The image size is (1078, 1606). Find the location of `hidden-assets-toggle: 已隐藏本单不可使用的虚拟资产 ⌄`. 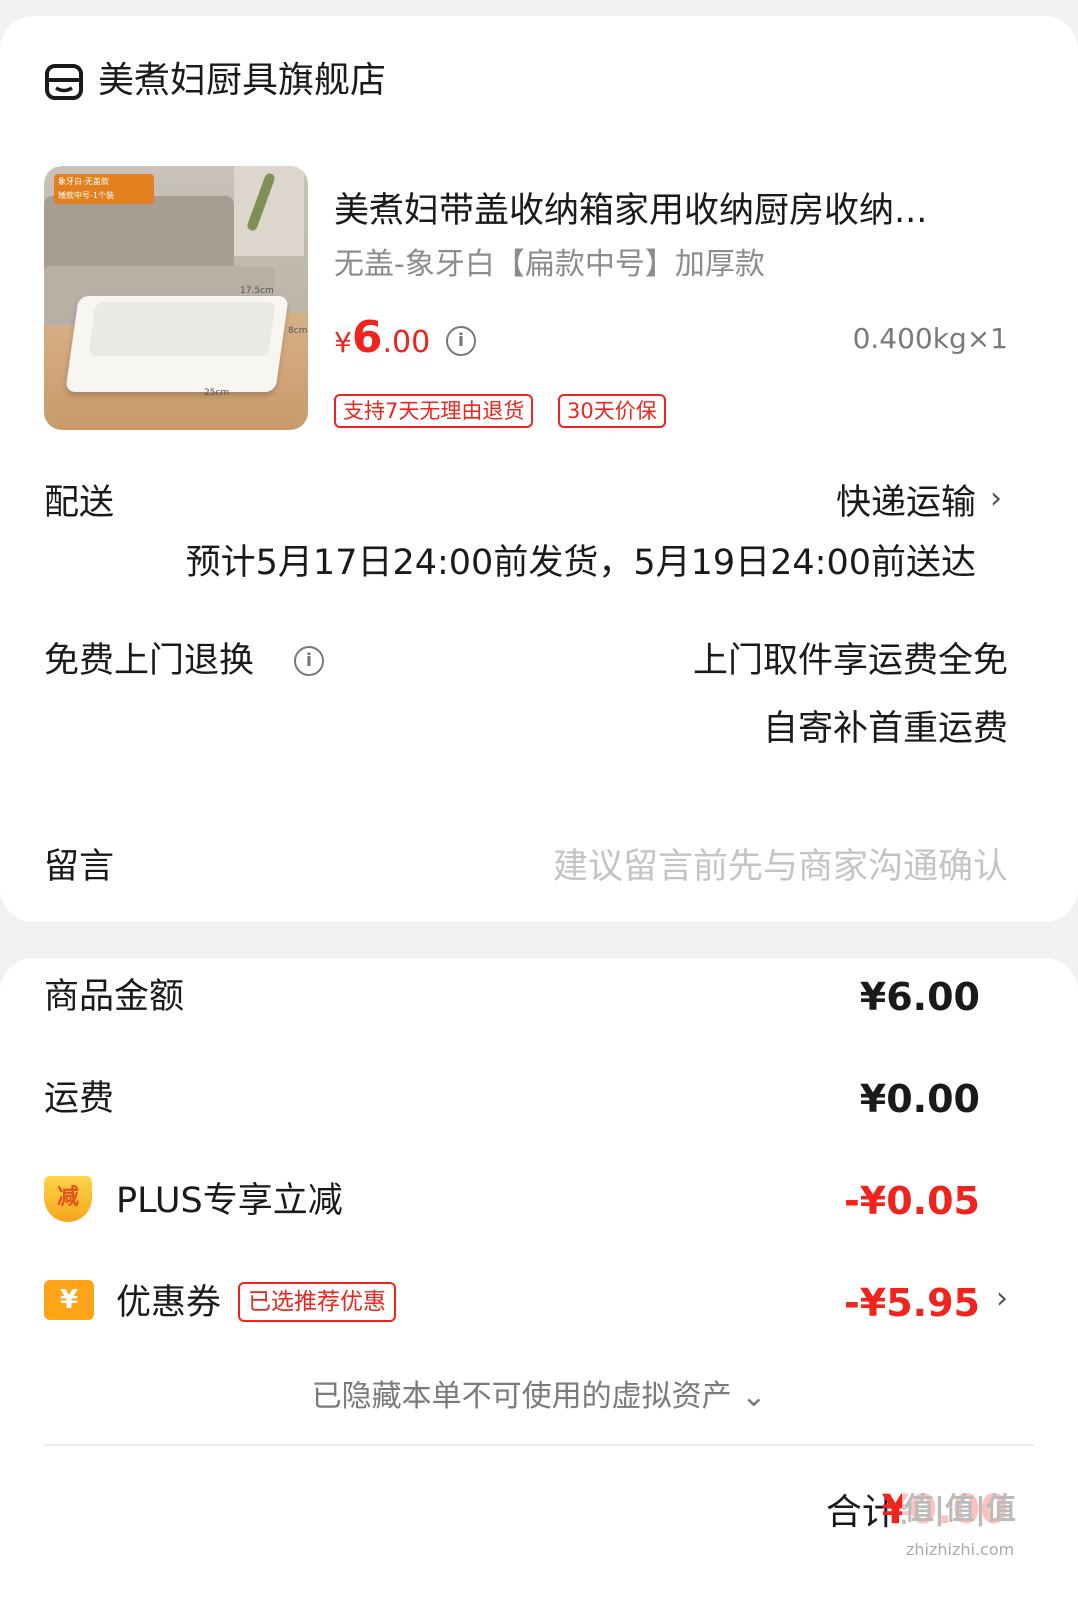

hidden-assets-toggle: 已隐藏本单不可使用的虚拟资产 ⌄ is located at coordinates (539, 1397).